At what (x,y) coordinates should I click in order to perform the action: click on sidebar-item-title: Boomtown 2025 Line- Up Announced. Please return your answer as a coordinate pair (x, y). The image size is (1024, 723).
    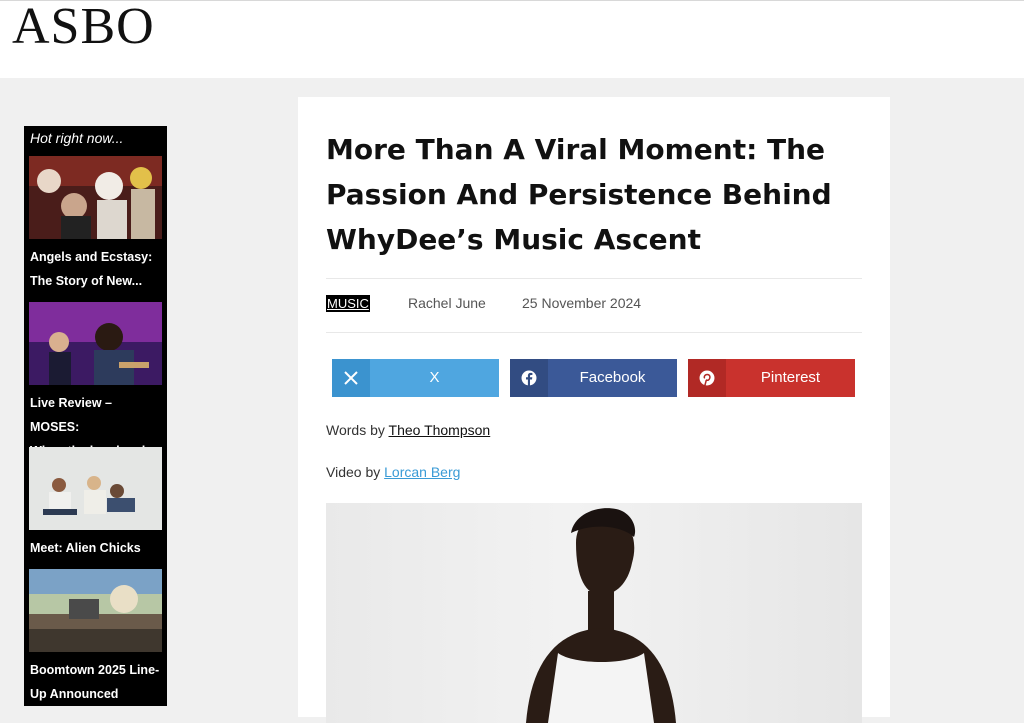
    Looking at the image, I should click on (95, 682).